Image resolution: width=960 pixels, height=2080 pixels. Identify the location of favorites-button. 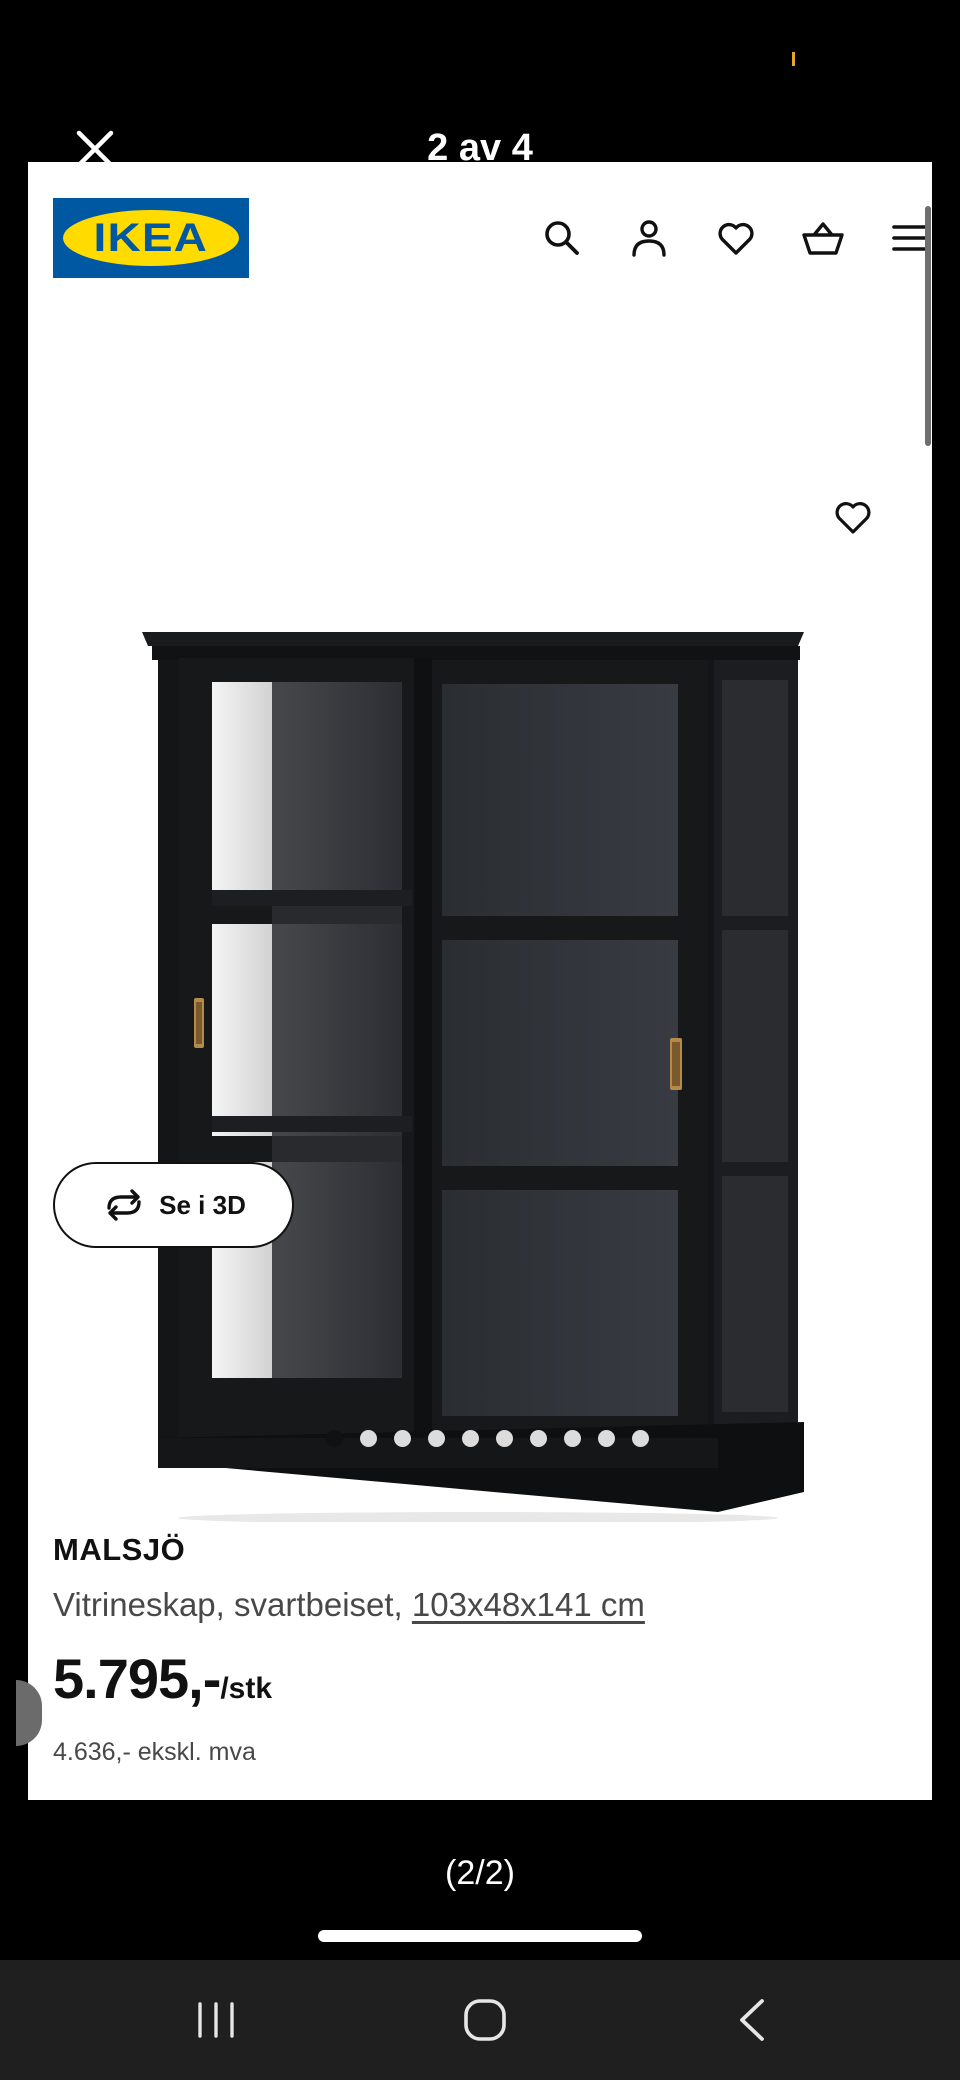
(736, 238).